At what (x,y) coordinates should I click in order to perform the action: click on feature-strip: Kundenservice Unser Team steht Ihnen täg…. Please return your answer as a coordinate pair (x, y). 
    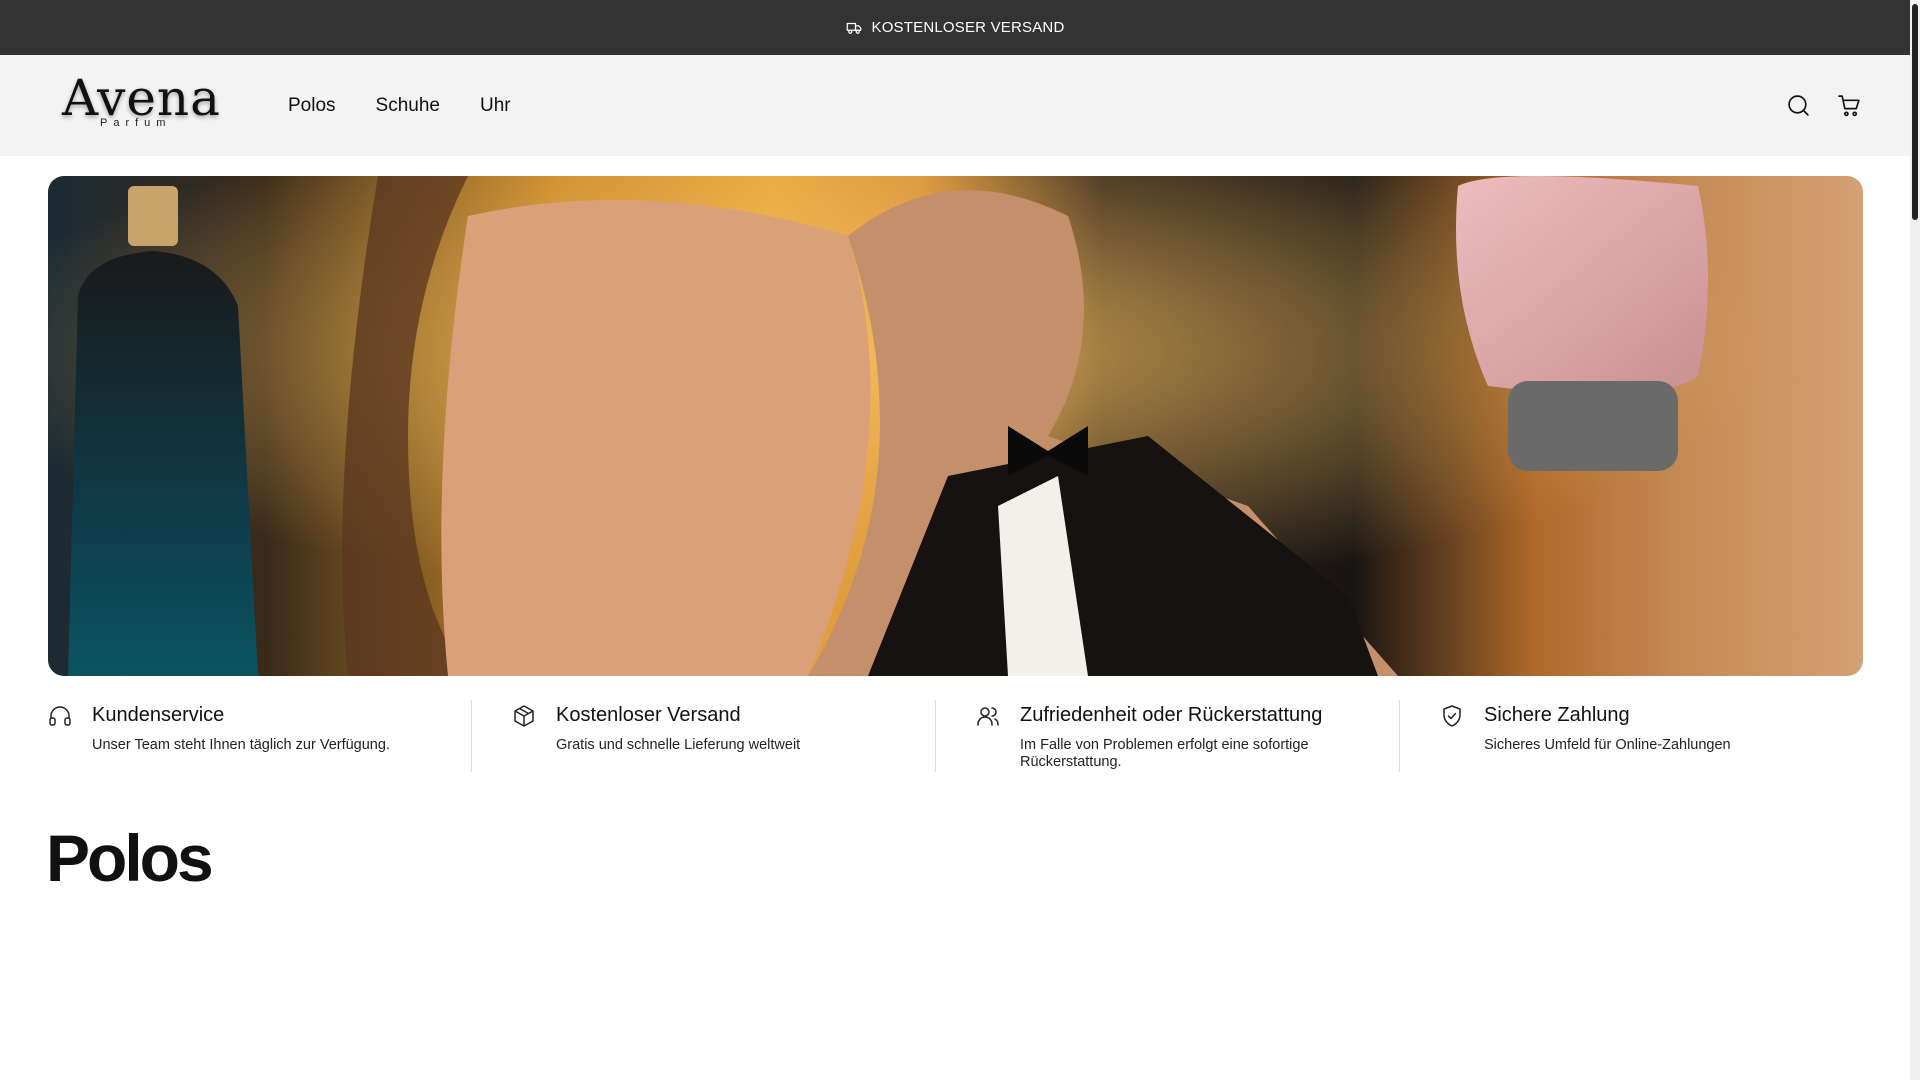
    Looking at the image, I should click on (955, 736).